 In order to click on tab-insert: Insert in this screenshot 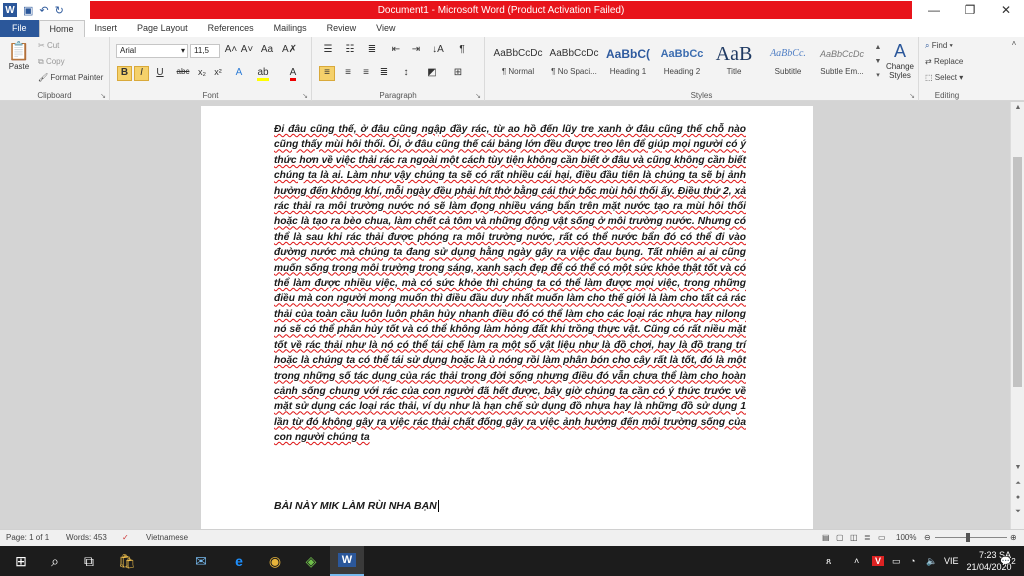, I will do `click(106, 28)`.